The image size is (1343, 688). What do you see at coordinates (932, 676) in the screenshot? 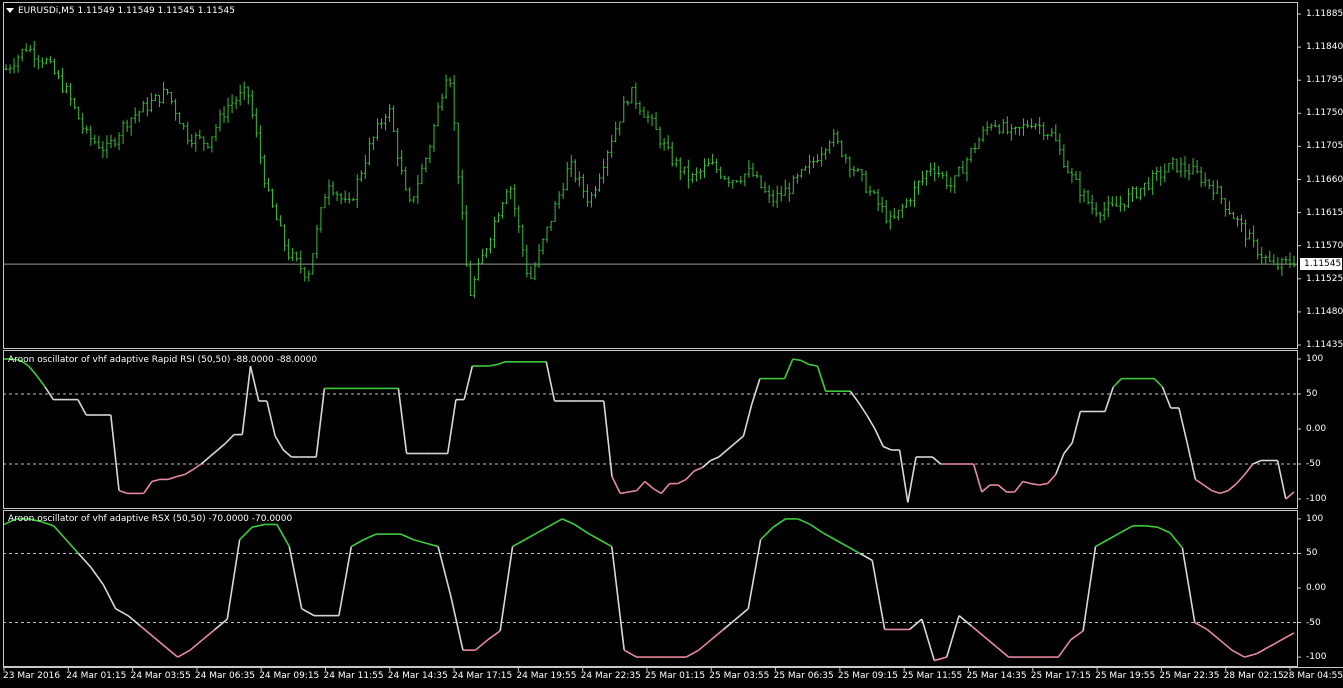
I see `time-axis-label: 25 Mar 11:55` at bounding box center [932, 676].